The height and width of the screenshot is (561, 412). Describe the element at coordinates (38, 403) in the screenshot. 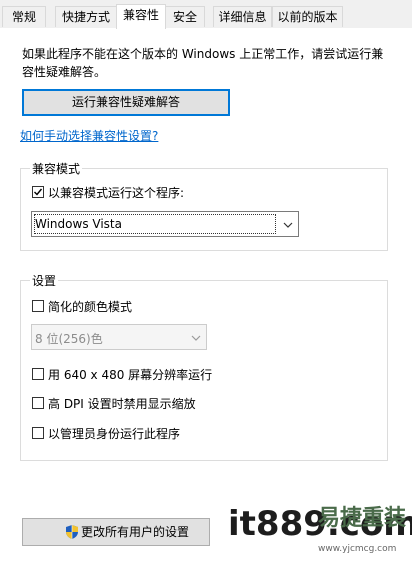

I see `dpi-scaling-checkbox` at that location.